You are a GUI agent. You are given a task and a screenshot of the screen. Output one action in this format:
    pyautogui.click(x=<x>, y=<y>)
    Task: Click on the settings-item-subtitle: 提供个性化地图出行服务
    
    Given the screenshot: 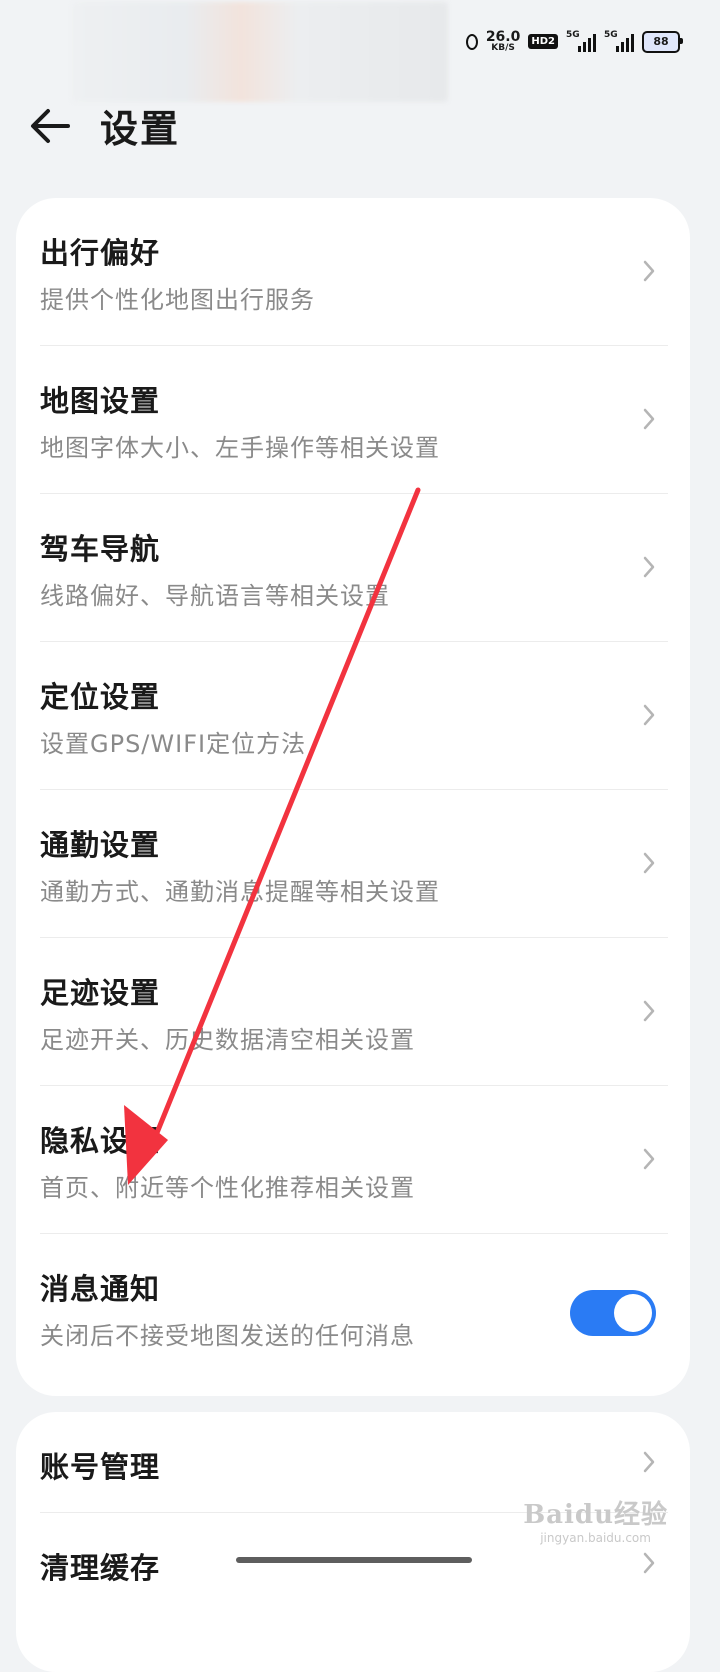 What is the action you would take?
    pyautogui.click(x=177, y=300)
    